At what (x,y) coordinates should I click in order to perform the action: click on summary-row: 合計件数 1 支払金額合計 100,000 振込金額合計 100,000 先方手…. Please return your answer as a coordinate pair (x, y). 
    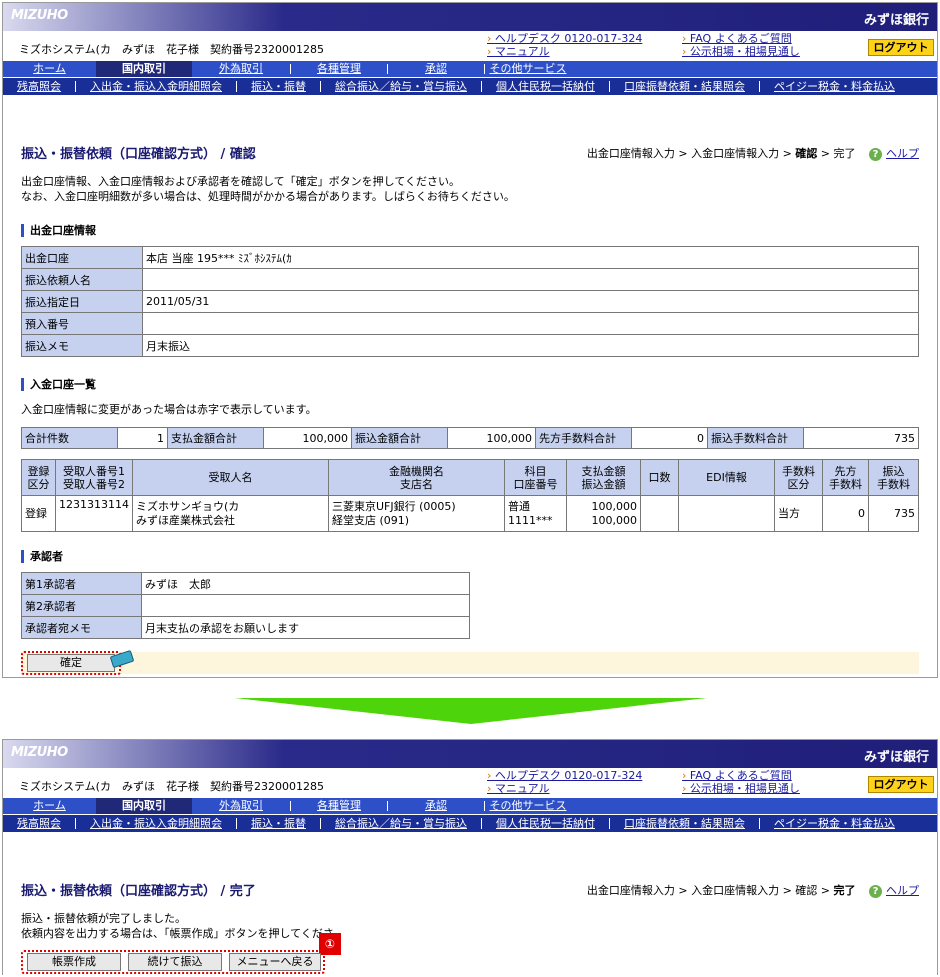
    Looking at the image, I should click on (470, 438).